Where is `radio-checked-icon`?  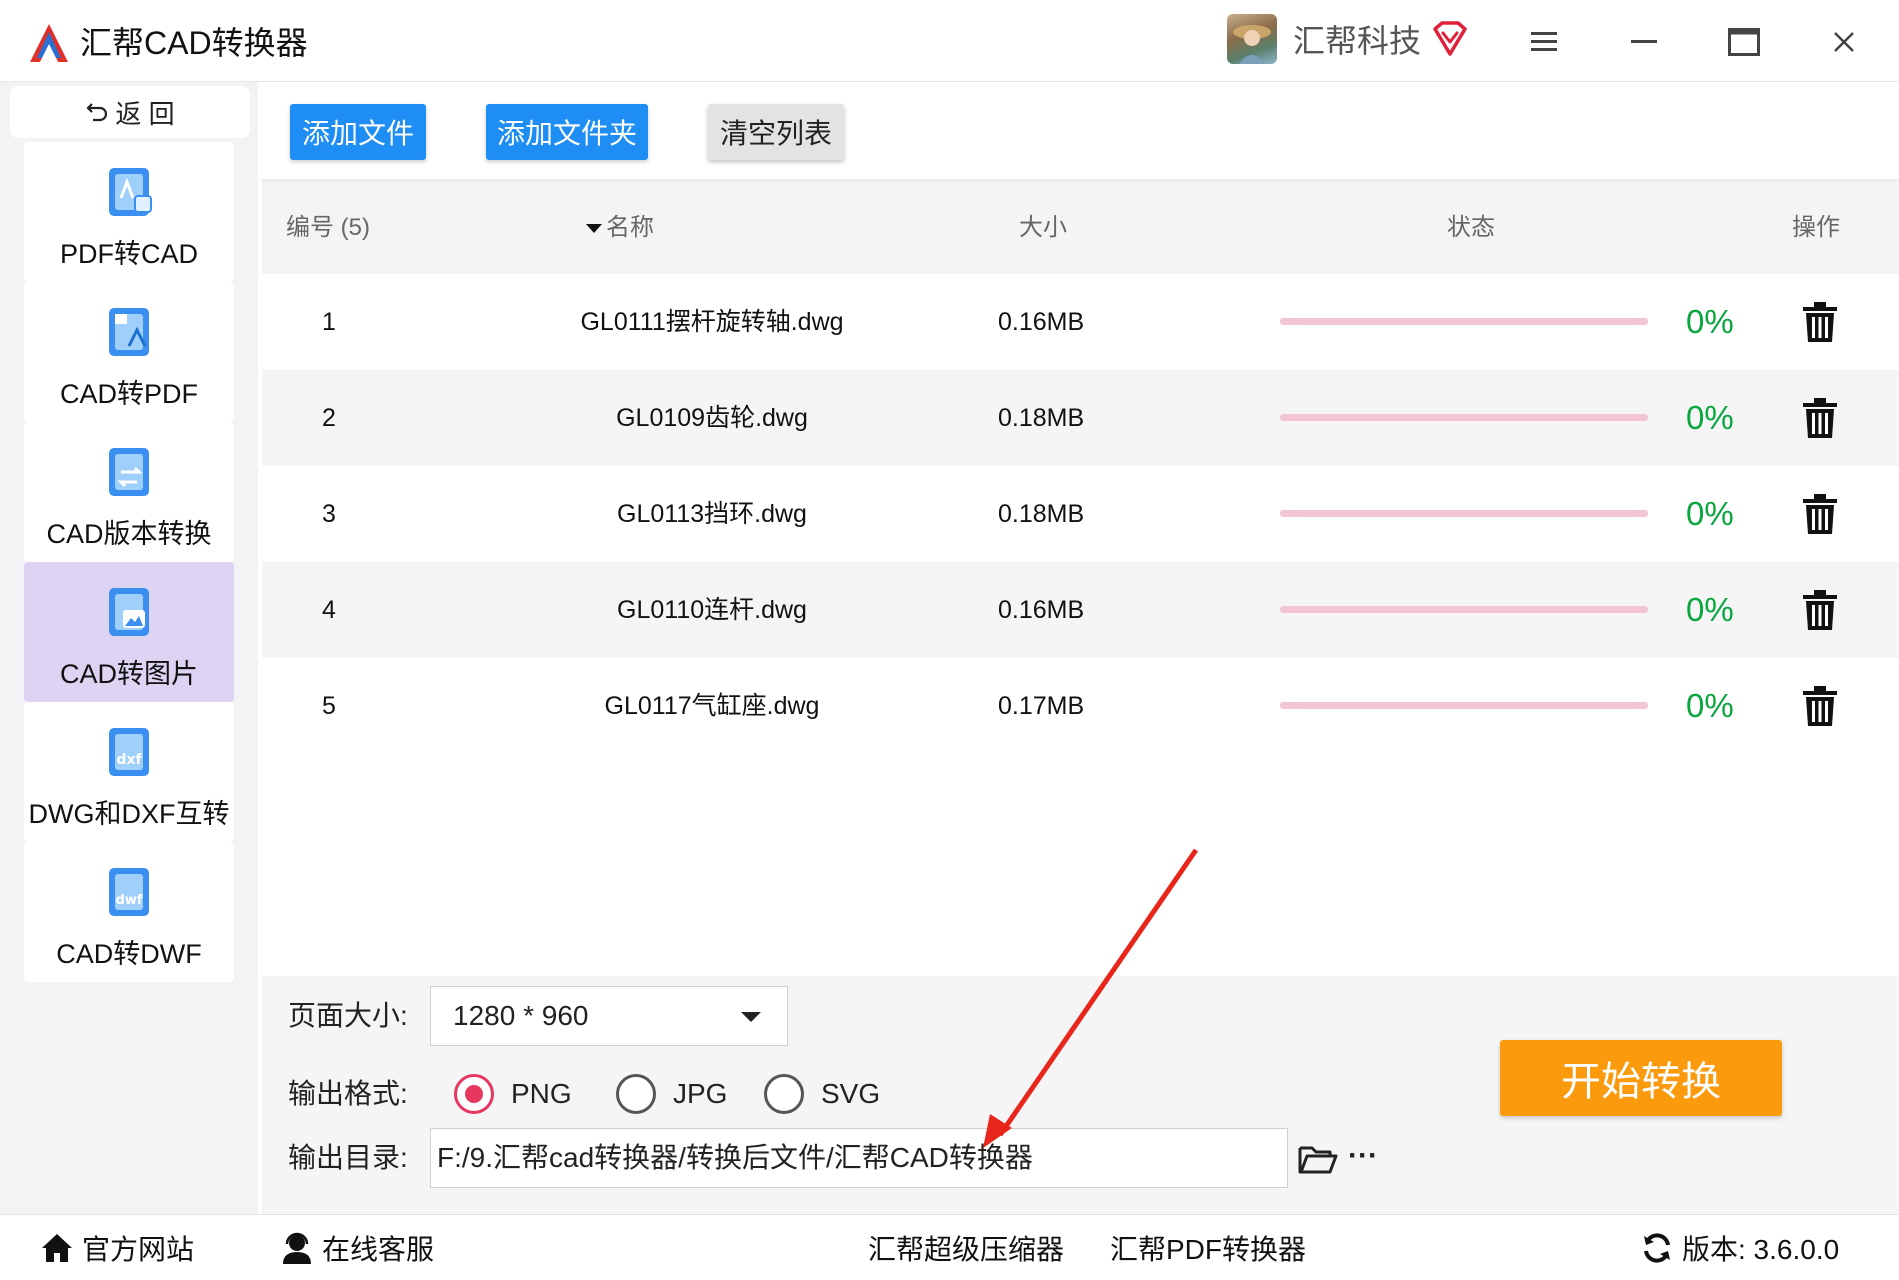
radio-checked-icon is located at coordinates (474, 1094).